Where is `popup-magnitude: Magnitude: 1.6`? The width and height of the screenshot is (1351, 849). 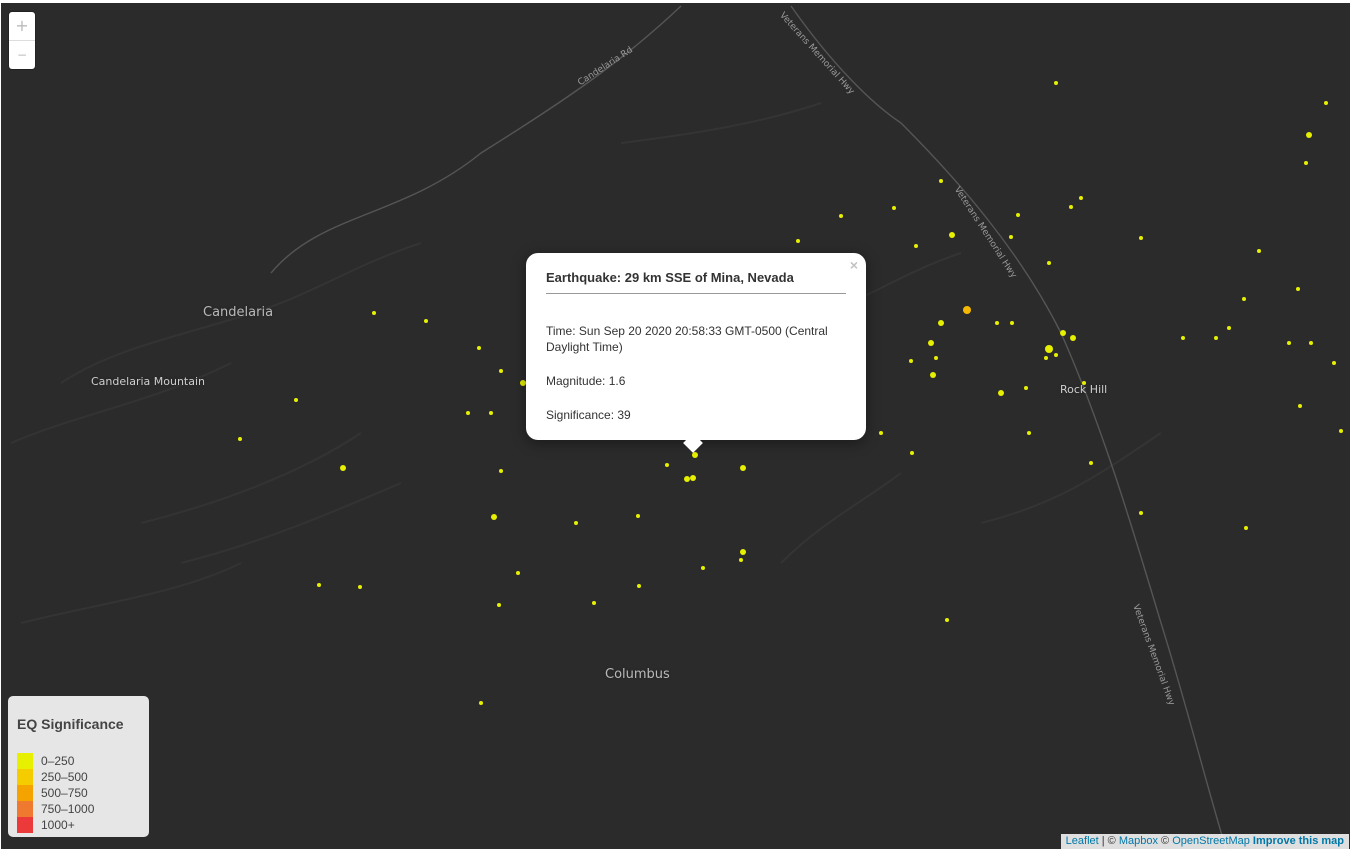
popup-magnitude: Magnitude: 1.6 is located at coordinates (586, 381).